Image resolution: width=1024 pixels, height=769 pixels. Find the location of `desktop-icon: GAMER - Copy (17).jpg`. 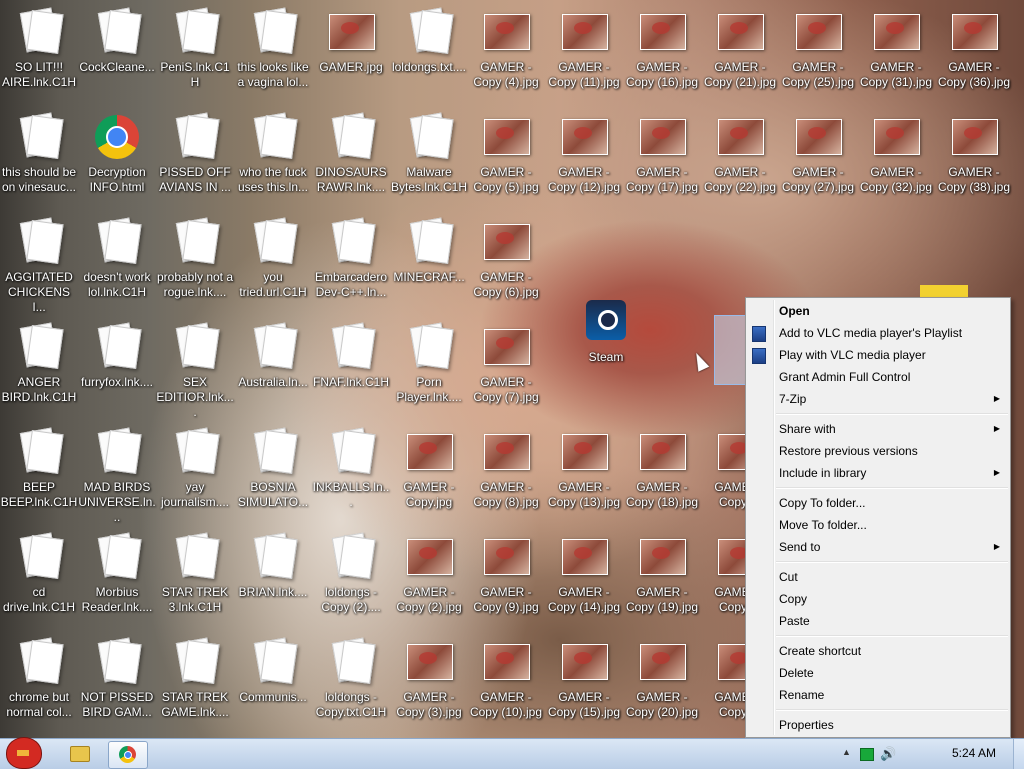

desktop-icon: GAMER - Copy (17).jpg is located at coordinates (662, 163).